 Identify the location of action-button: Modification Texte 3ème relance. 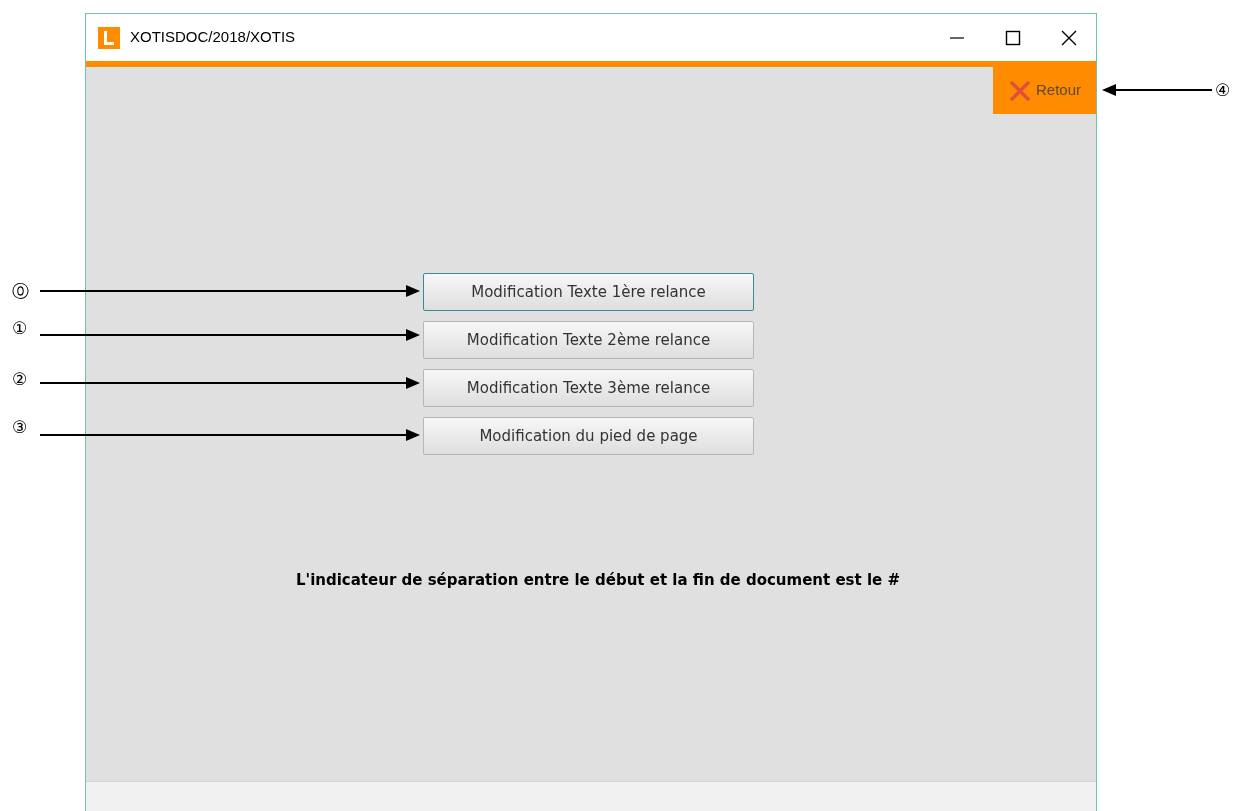
(588, 388).